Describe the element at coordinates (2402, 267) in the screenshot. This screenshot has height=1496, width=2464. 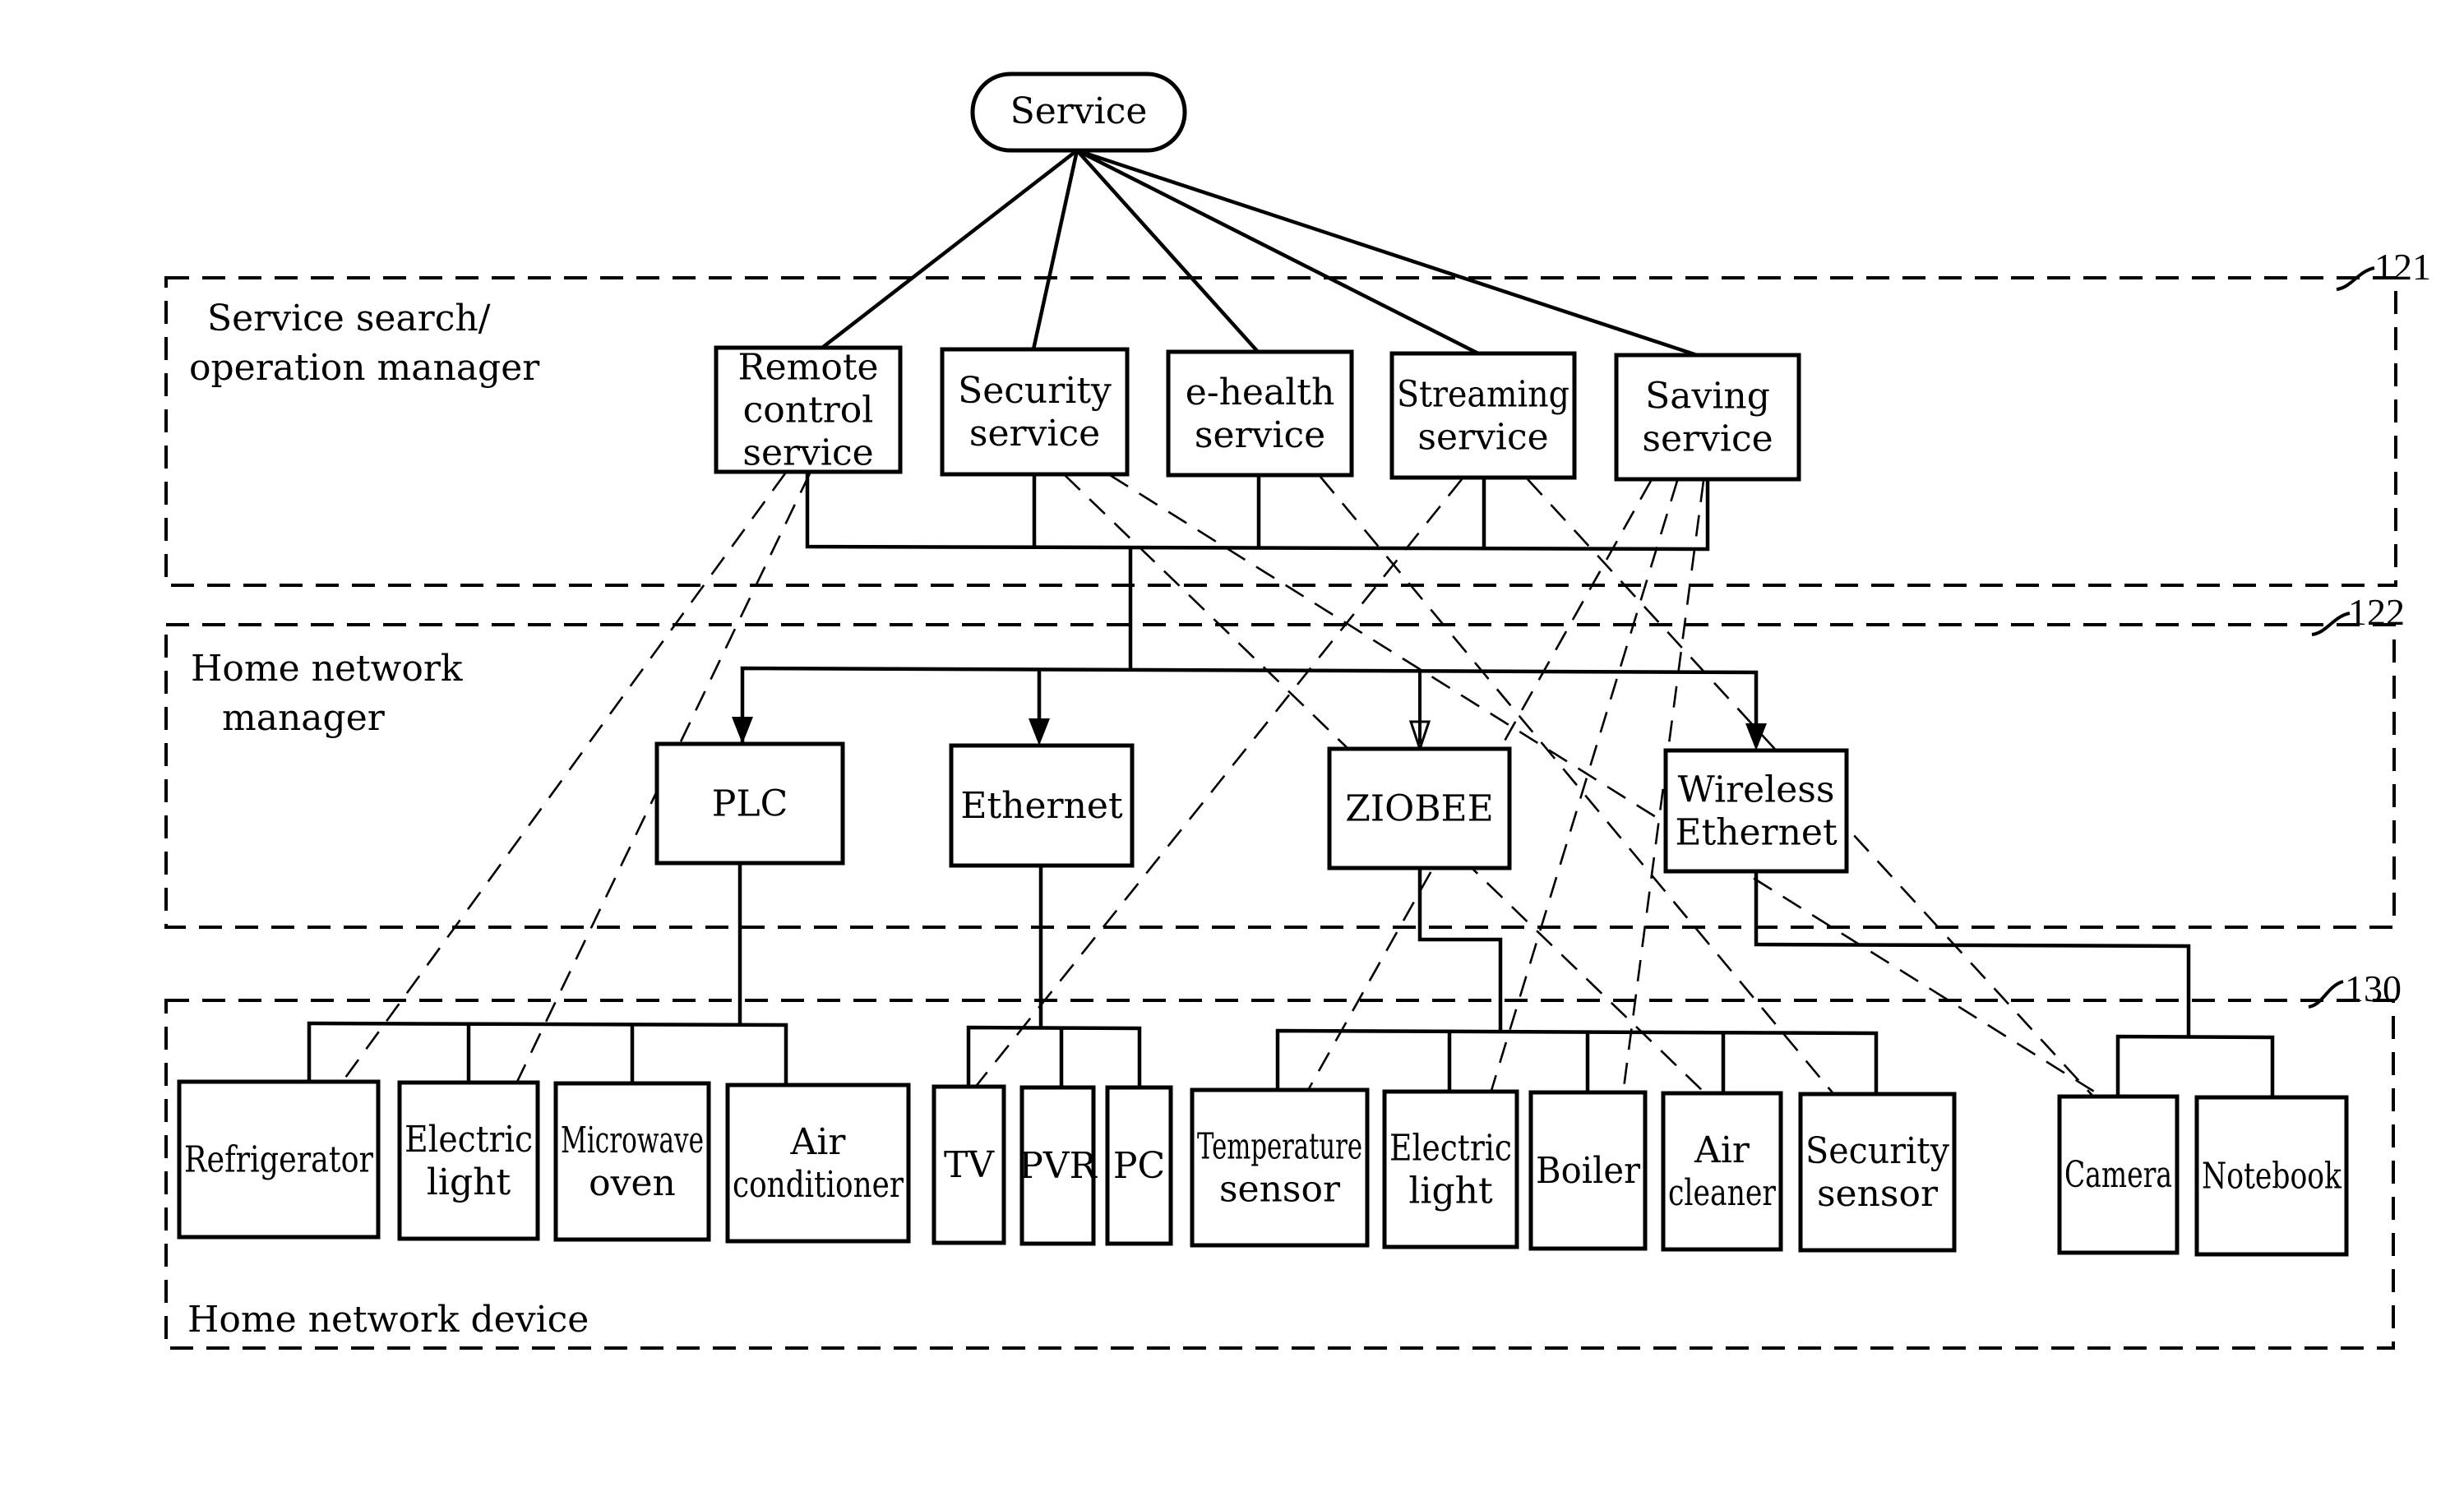
I see `reference-number: 121` at that location.